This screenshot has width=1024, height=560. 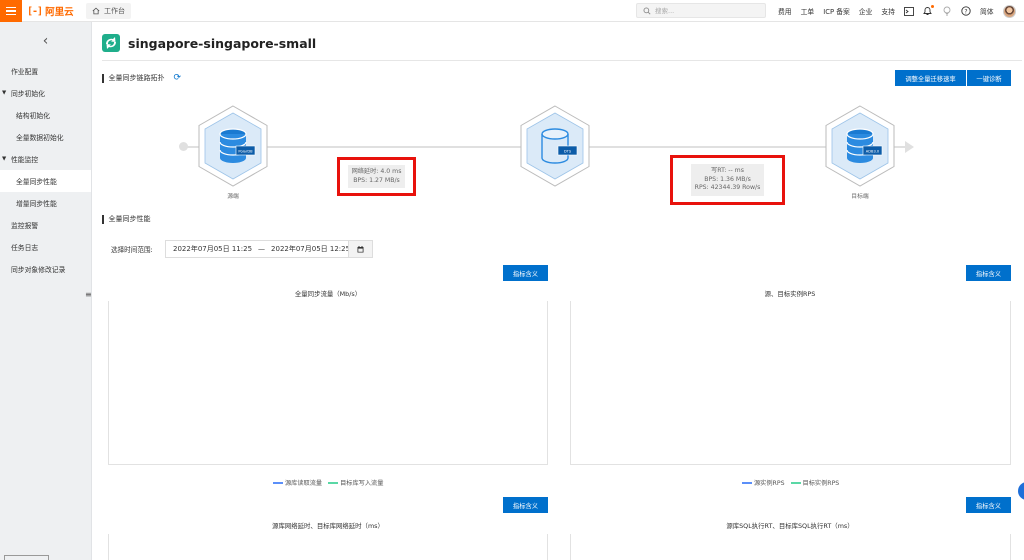 I want to click on source-db-icon: PolarDB, so click(x=233, y=146).